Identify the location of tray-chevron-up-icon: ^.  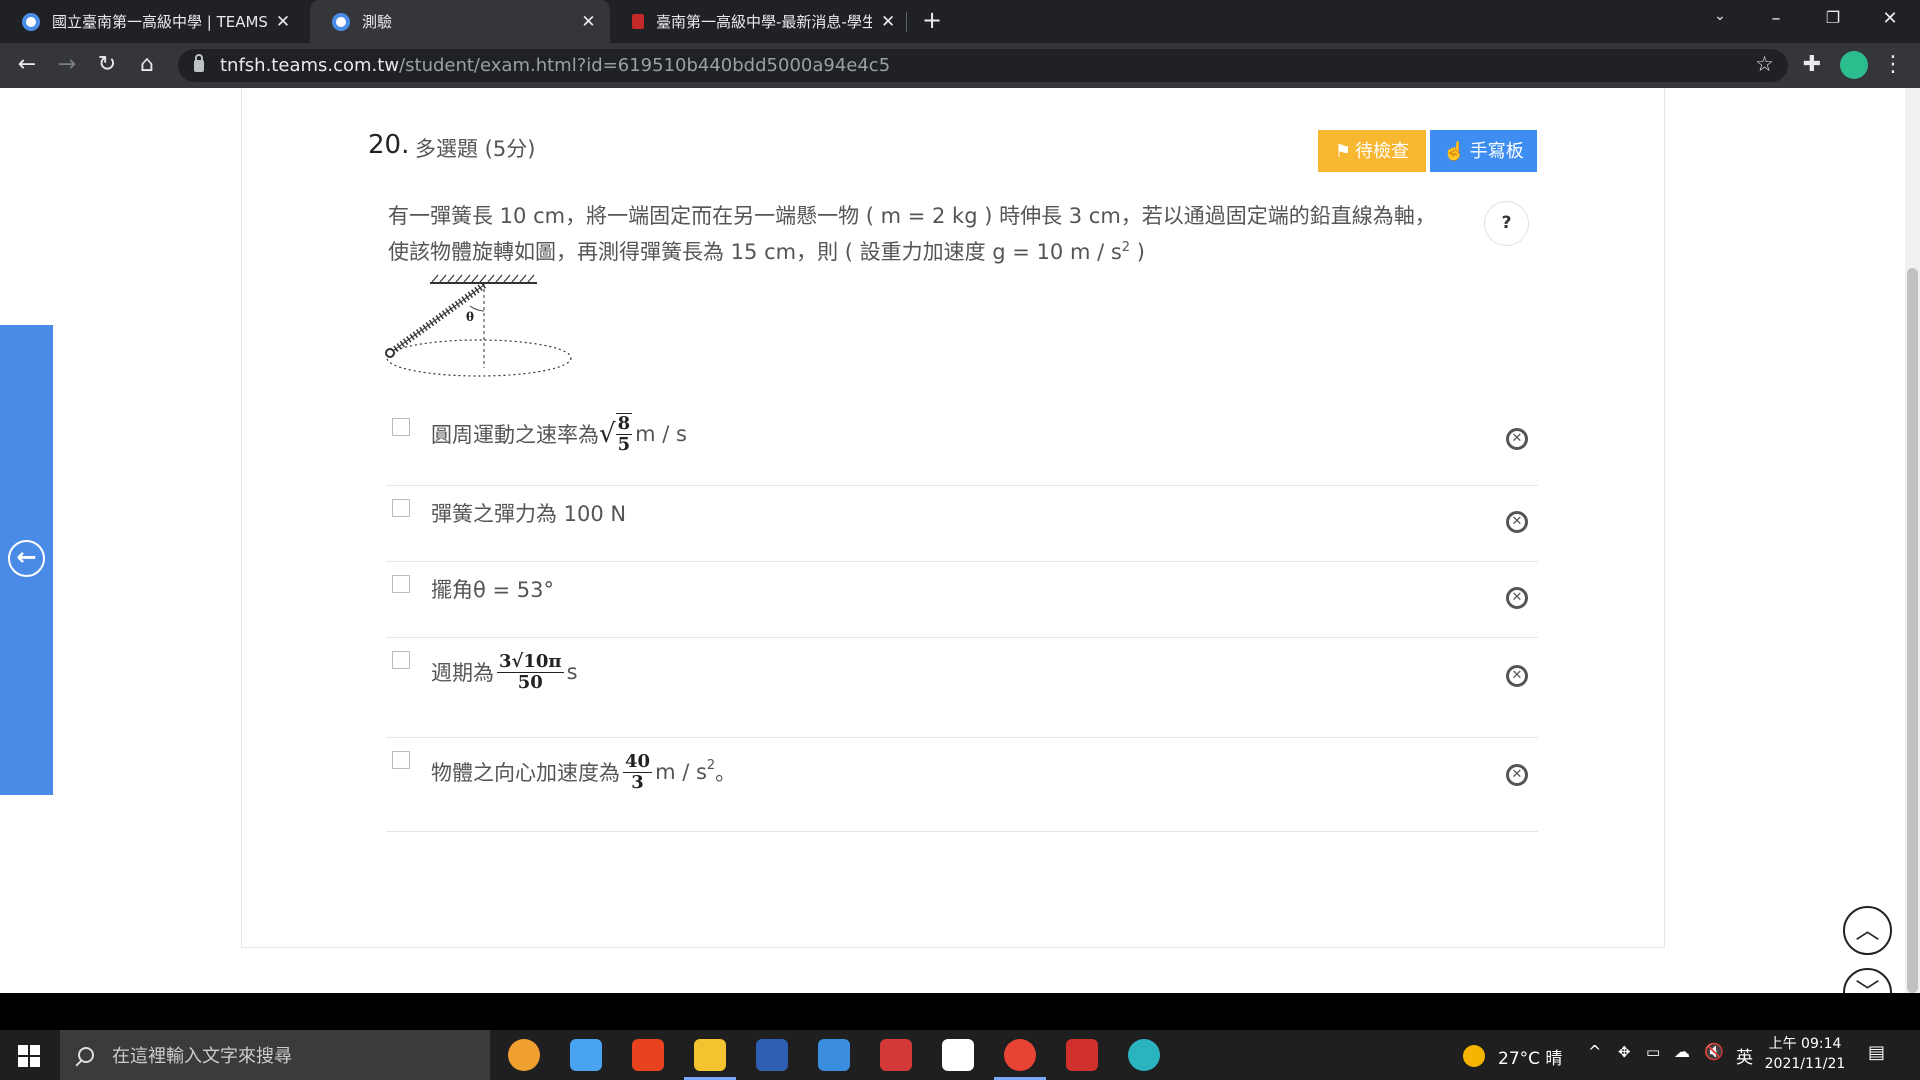
(1594, 1051).